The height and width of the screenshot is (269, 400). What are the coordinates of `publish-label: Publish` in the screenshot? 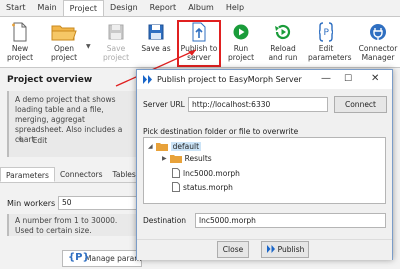 It's located at (291, 249).